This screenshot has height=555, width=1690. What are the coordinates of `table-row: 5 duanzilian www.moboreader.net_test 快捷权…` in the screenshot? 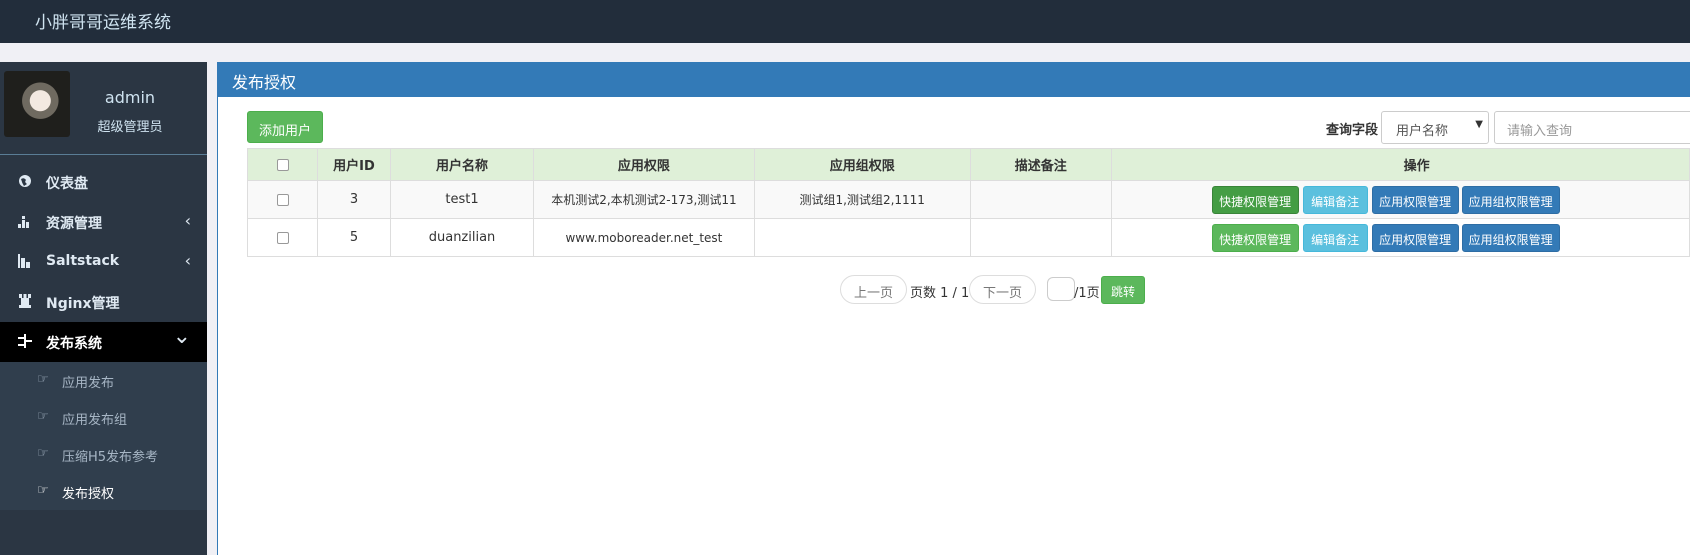 It's located at (968, 237).